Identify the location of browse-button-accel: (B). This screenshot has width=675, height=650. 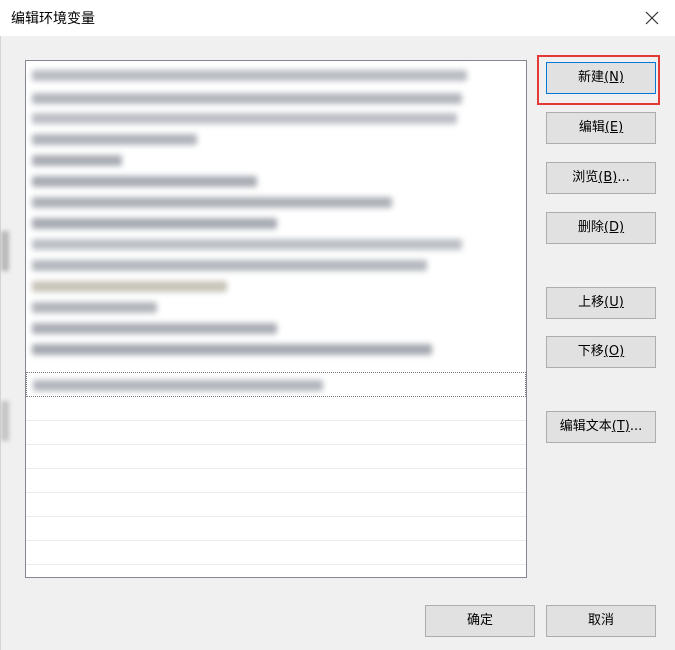
(608, 177).